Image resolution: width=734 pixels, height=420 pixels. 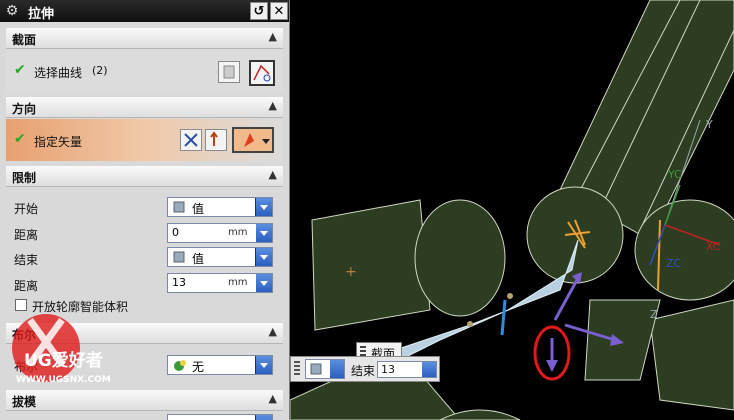 What do you see at coordinates (41, 14) in the screenshot?
I see `dialog-title: 拉伸` at bounding box center [41, 14].